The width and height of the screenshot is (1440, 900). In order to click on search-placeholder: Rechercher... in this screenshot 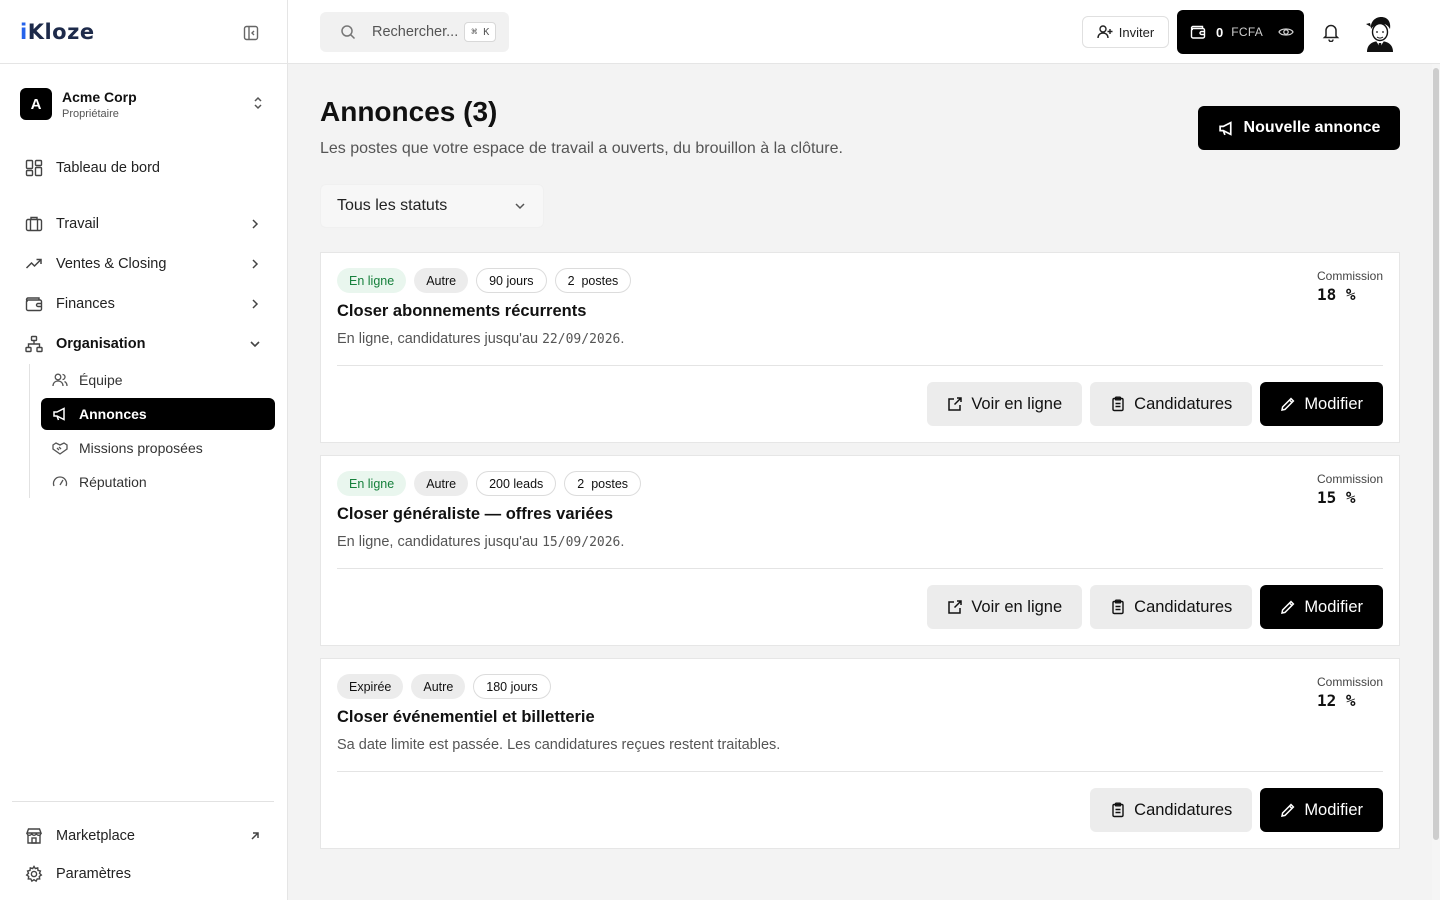, I will do `click(415, 32)`.